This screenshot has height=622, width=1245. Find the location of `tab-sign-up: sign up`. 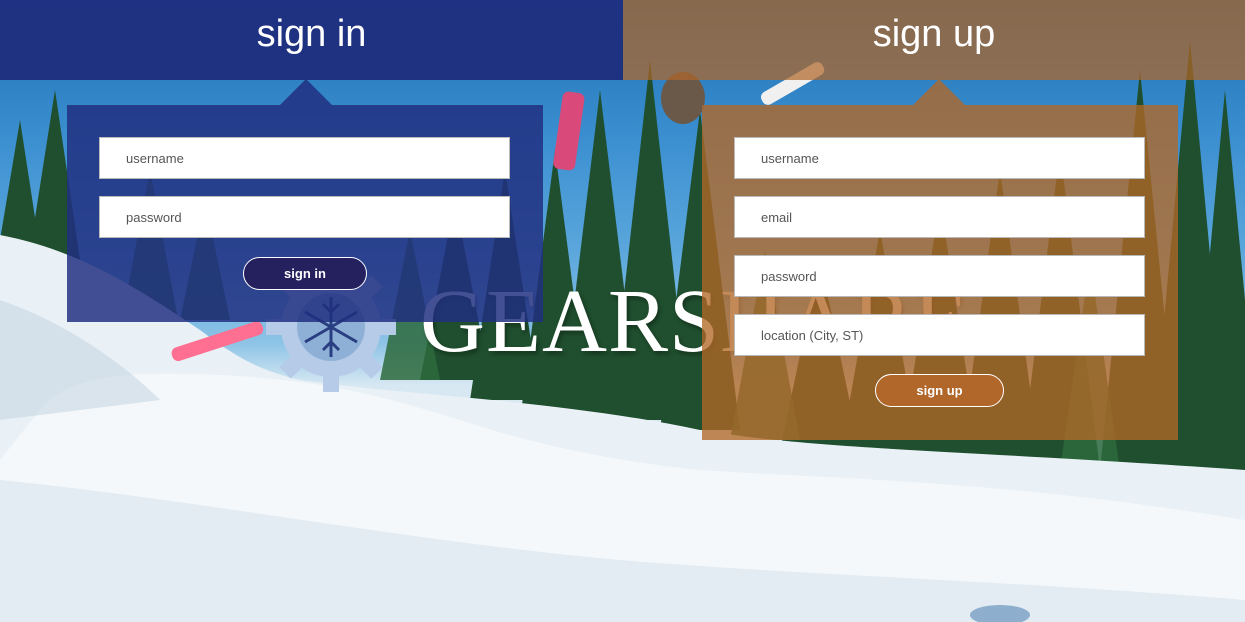

tab-sign-up: sign up is located at coordinates (934, 40).